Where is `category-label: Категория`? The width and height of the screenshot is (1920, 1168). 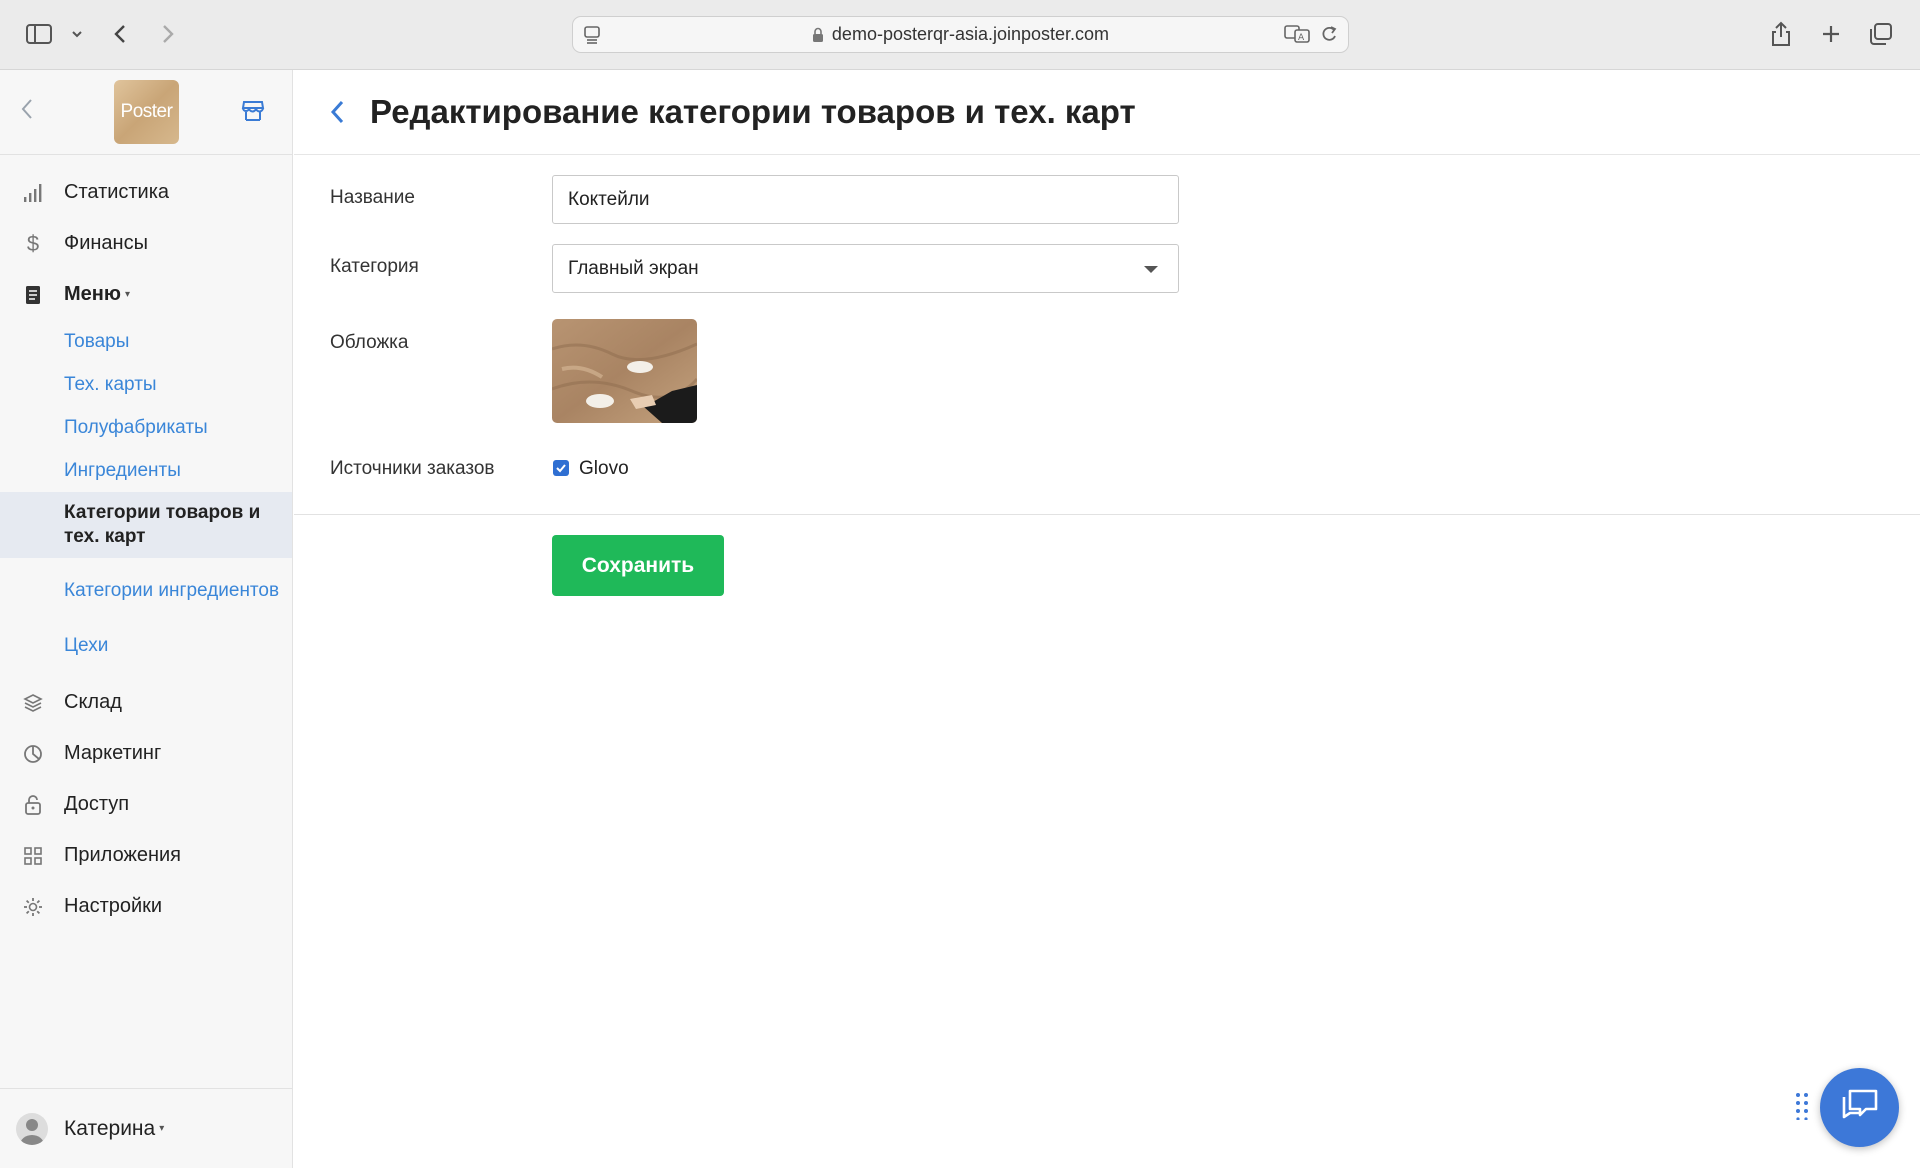 category-label: Категория is located at coordinates (374, 266).